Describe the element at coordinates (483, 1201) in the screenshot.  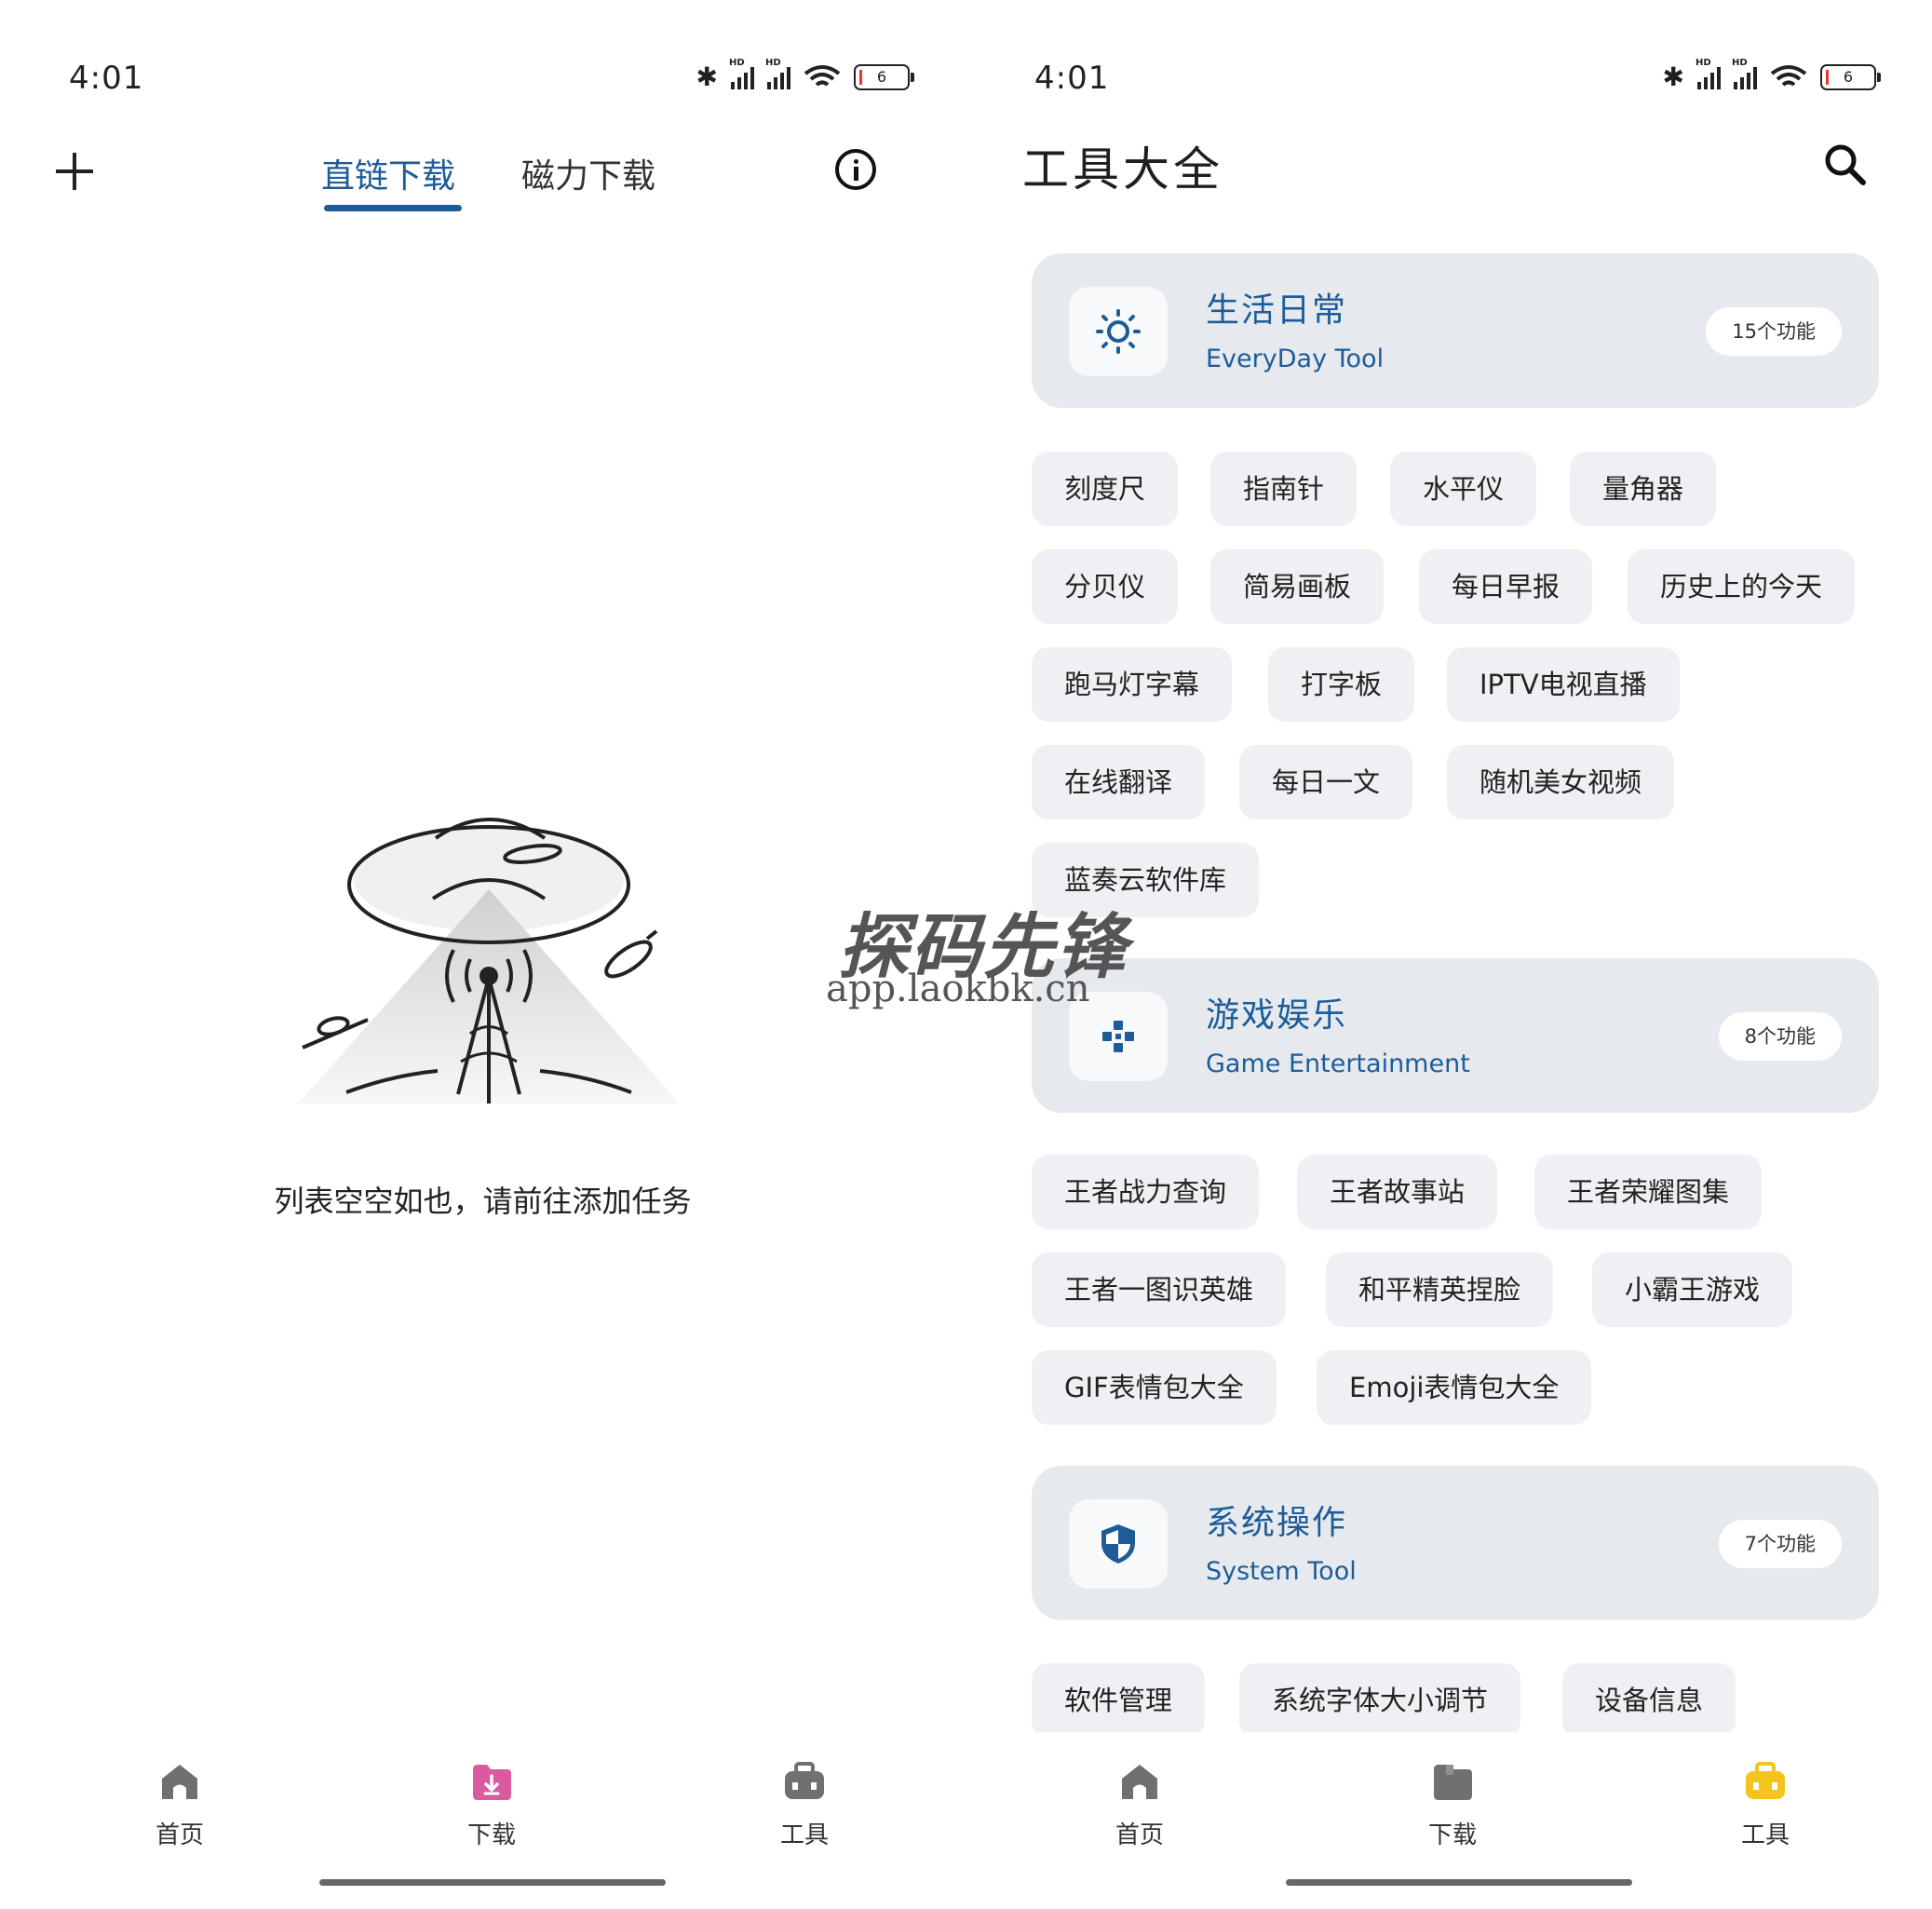
I see `empty-message: 列表空空如也，请前往添加任务` at that location.